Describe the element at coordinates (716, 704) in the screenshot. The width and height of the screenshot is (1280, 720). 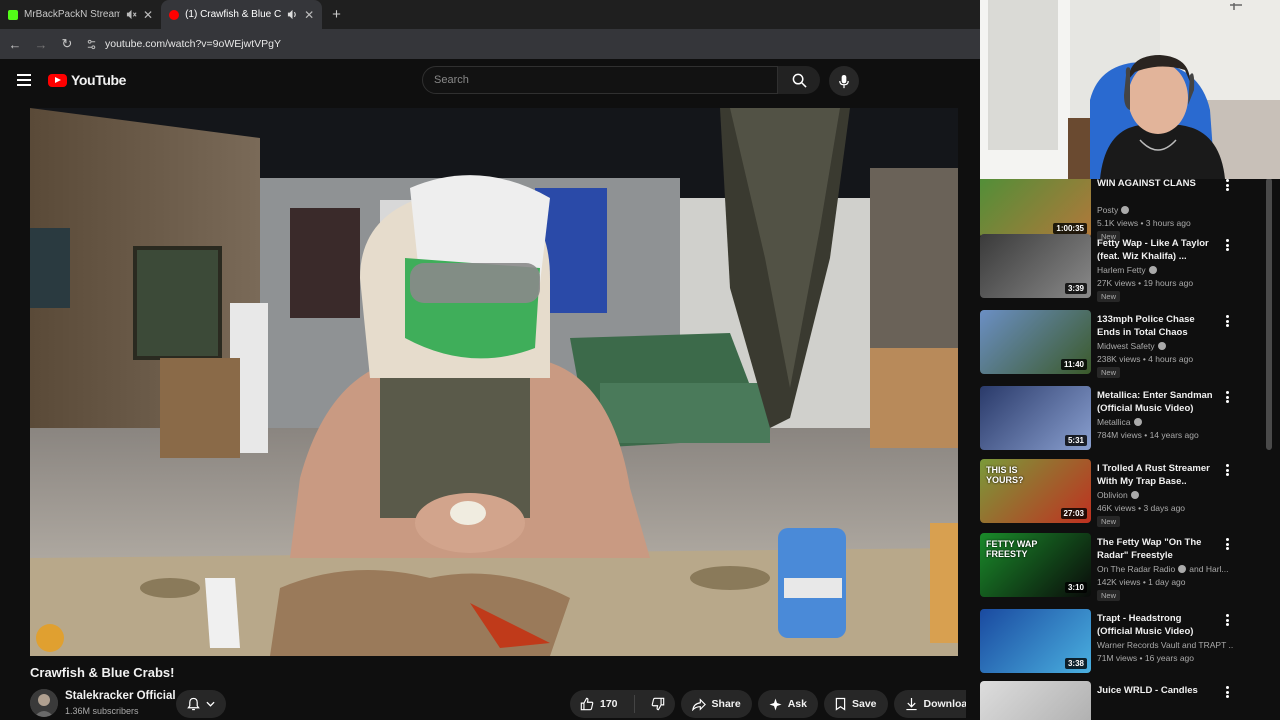
I see `share-button: Share` at that location.